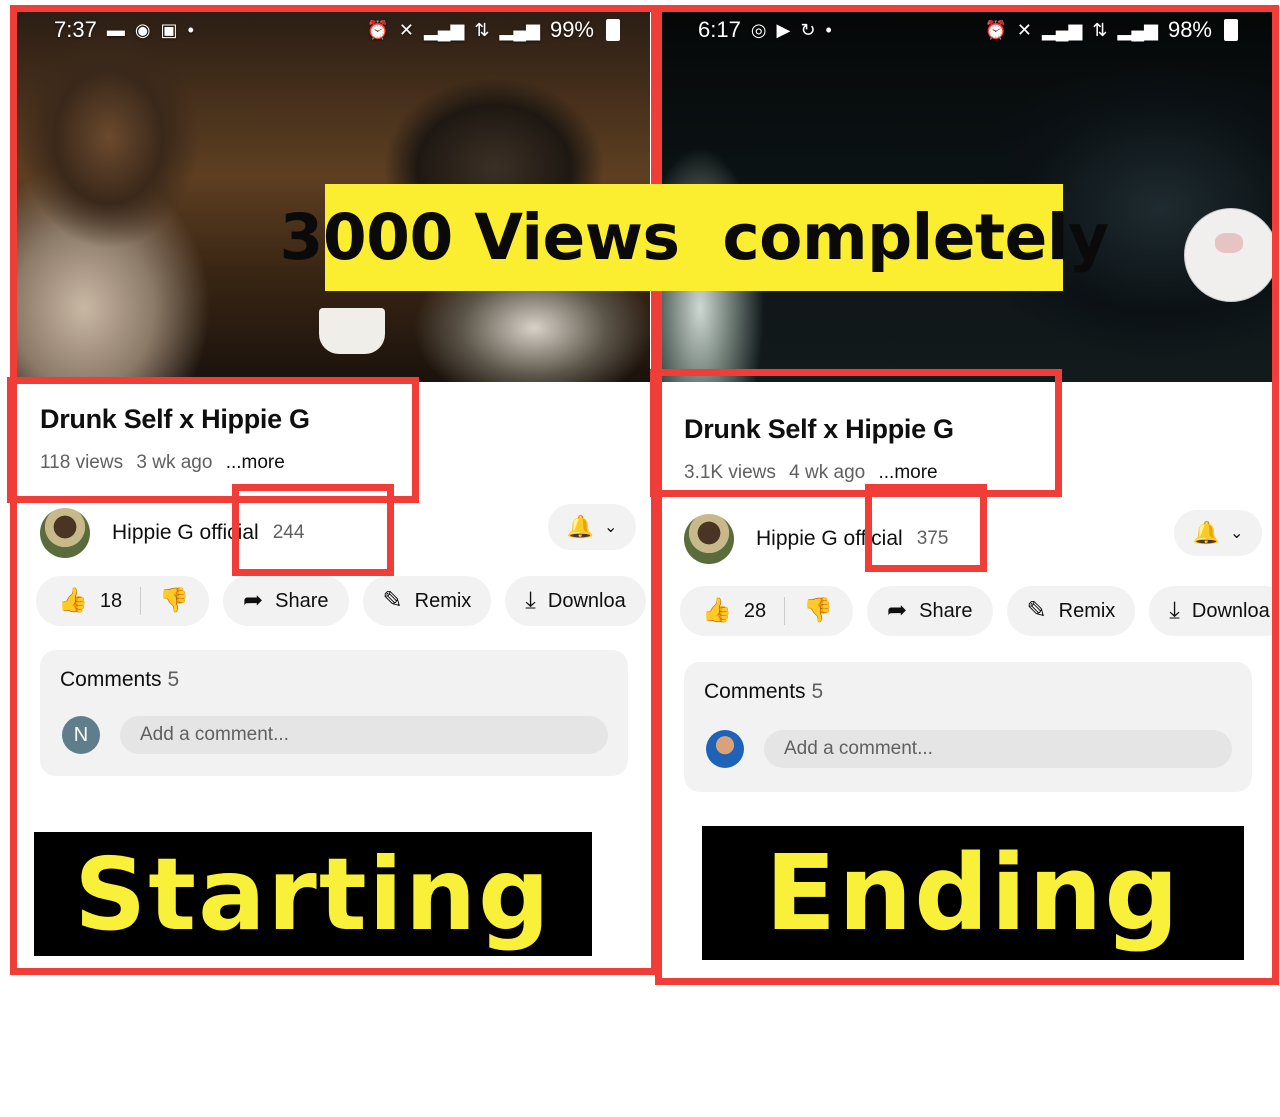 The image size is (1280, 1117). I want to click on view-count: 118 views, so click(82, 462).